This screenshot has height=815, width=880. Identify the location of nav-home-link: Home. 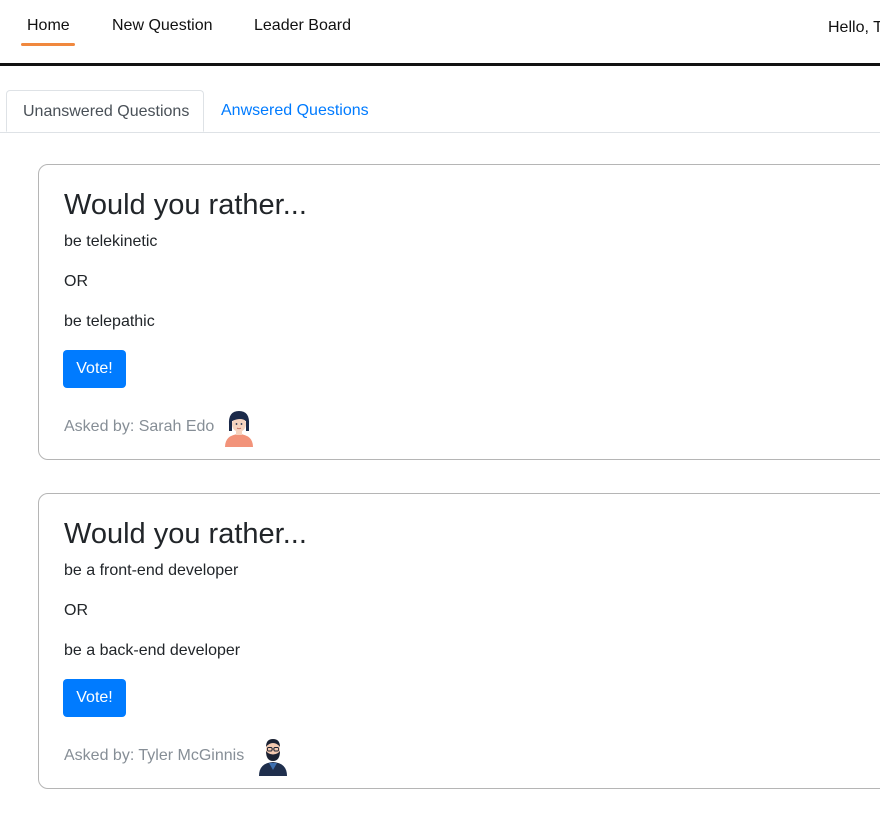
(48, 26).